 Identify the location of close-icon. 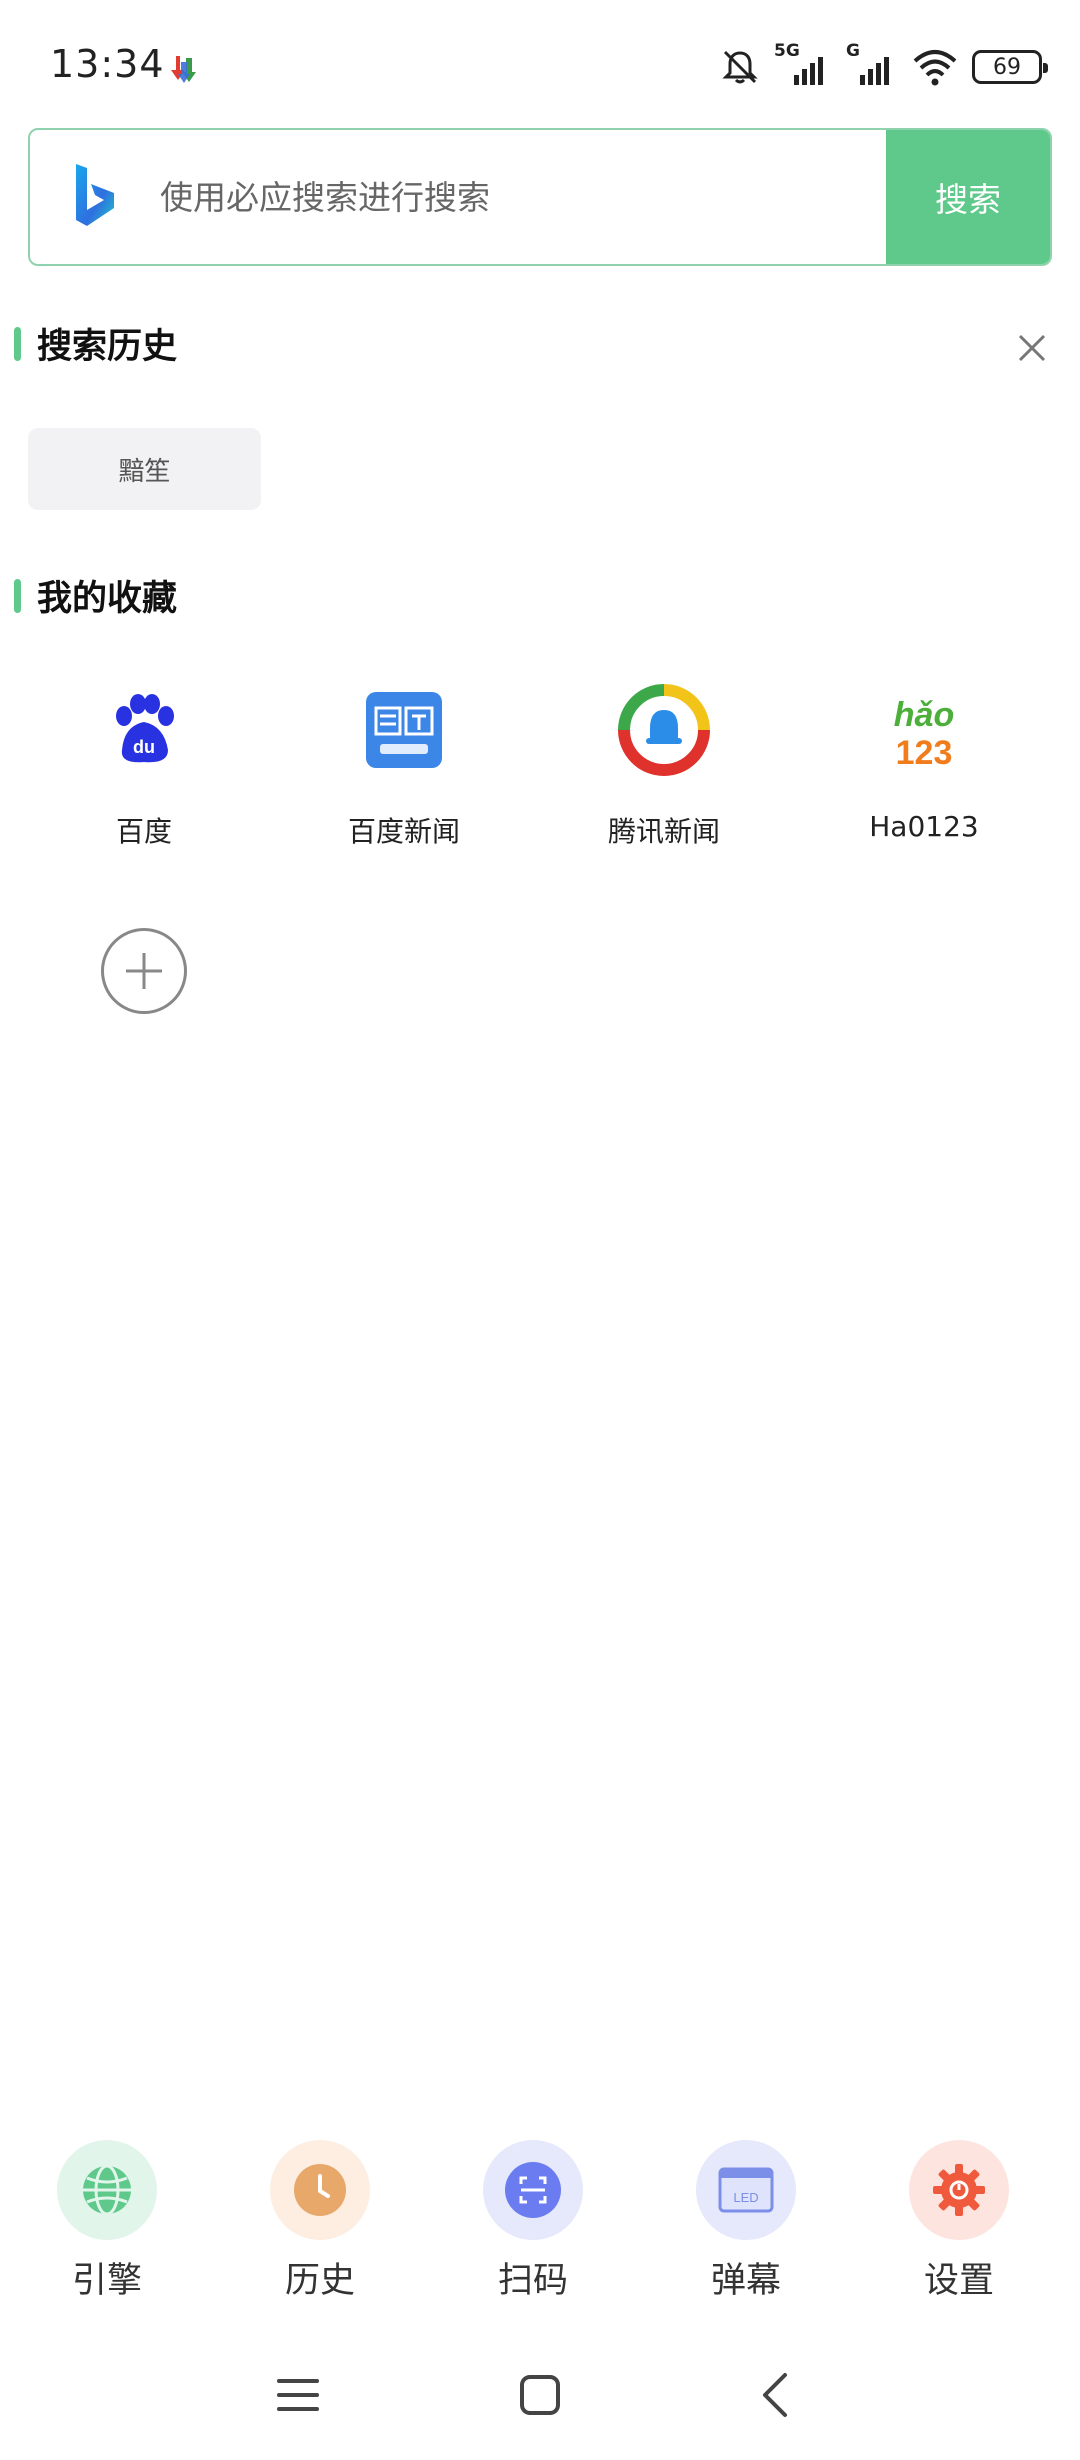
(1032, 348).